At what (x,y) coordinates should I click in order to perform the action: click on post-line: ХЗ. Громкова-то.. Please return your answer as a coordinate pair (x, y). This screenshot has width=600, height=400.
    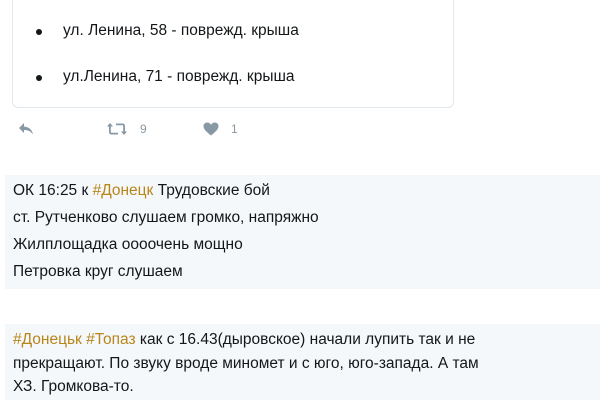
    Looking at the image, I should click on (73, 386).